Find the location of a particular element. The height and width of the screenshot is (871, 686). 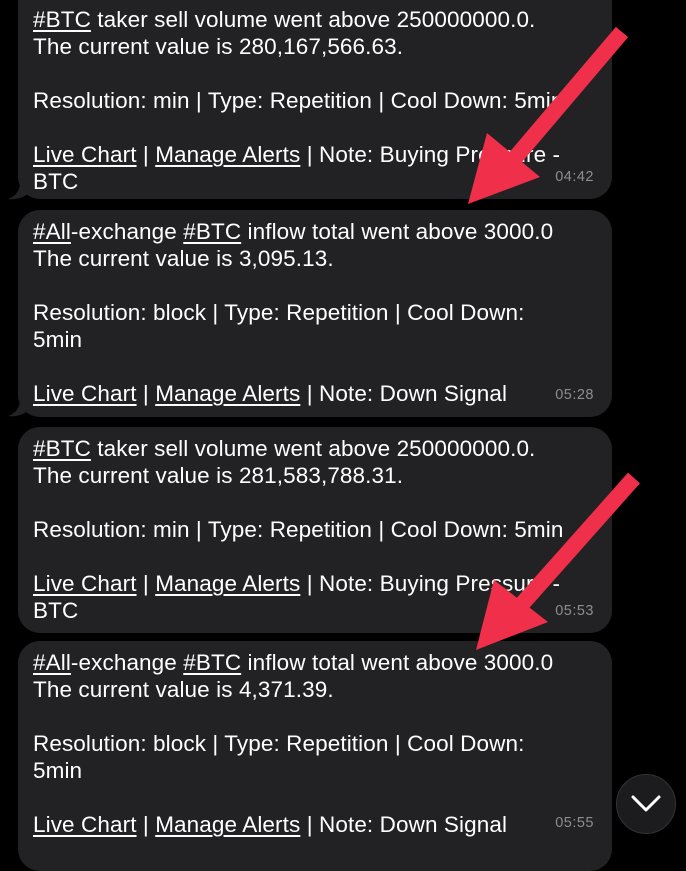

chevron-down-icon is located at coordinates (646, 803).